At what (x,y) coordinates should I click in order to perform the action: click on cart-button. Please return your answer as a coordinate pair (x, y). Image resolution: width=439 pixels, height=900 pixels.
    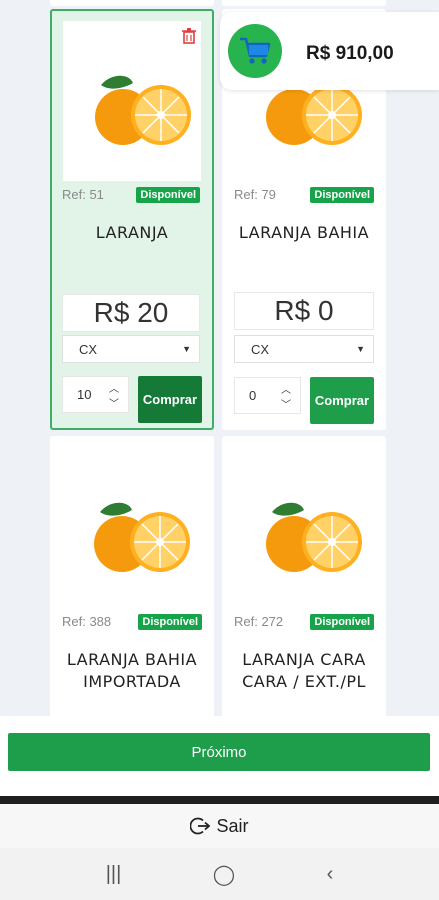
    Looking at the image, I should click on (255, 51).